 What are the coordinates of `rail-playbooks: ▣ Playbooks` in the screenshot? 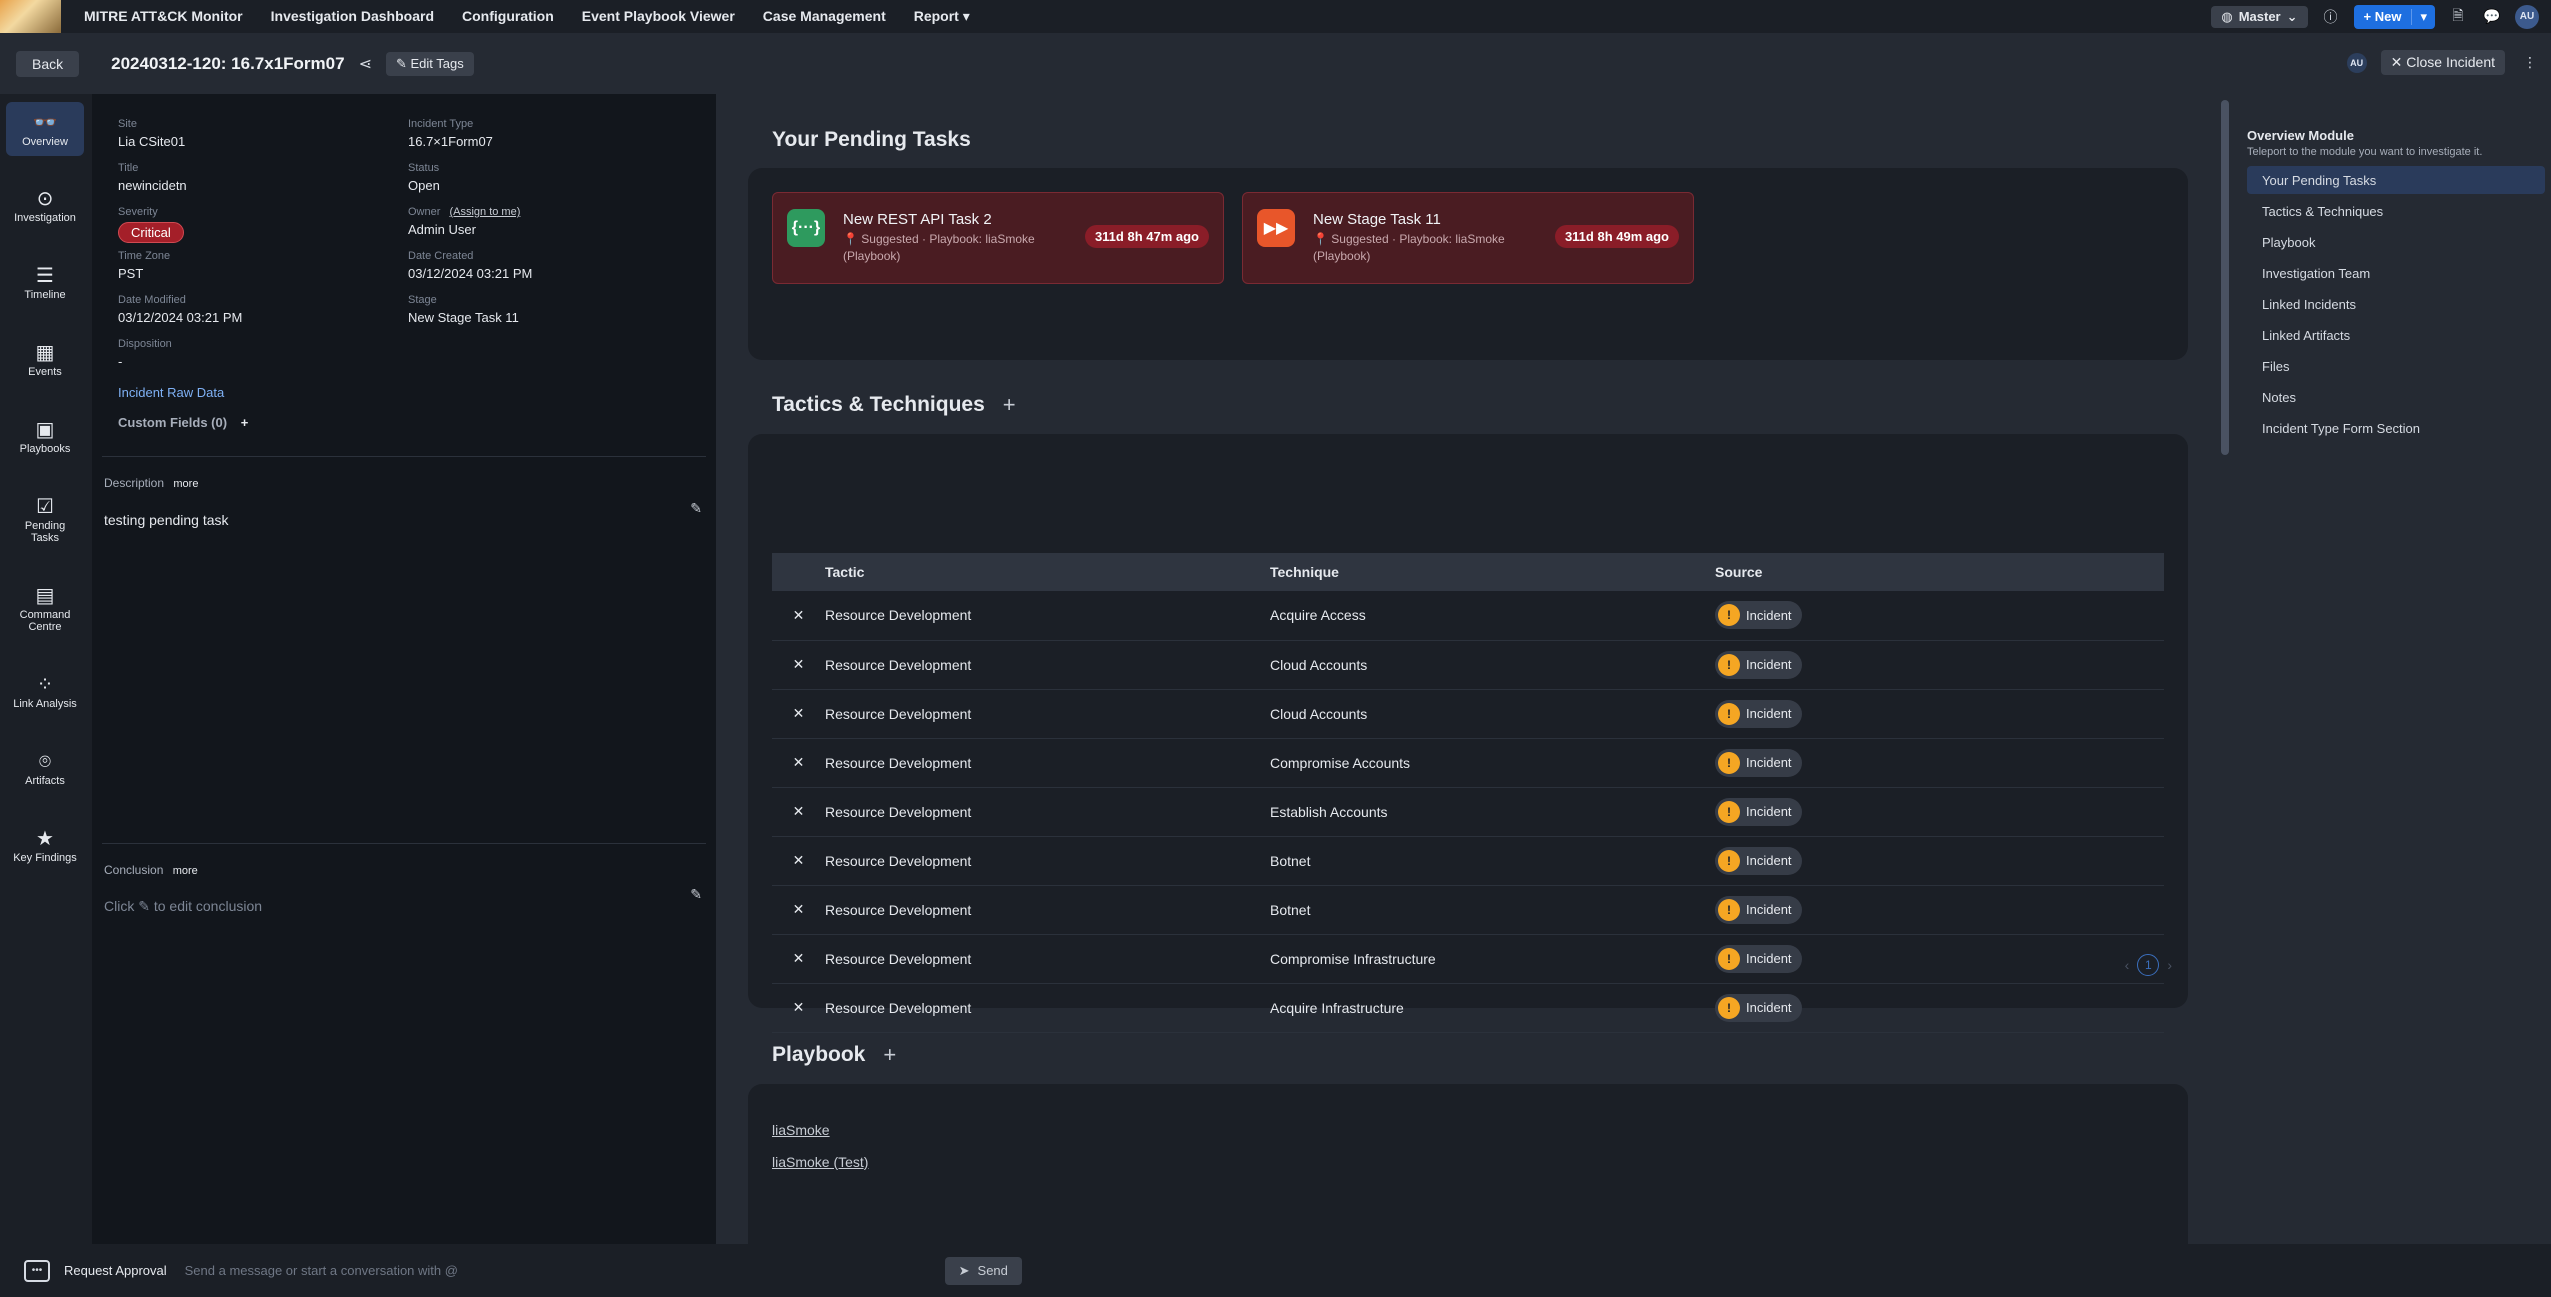 It's located at (45, 436).